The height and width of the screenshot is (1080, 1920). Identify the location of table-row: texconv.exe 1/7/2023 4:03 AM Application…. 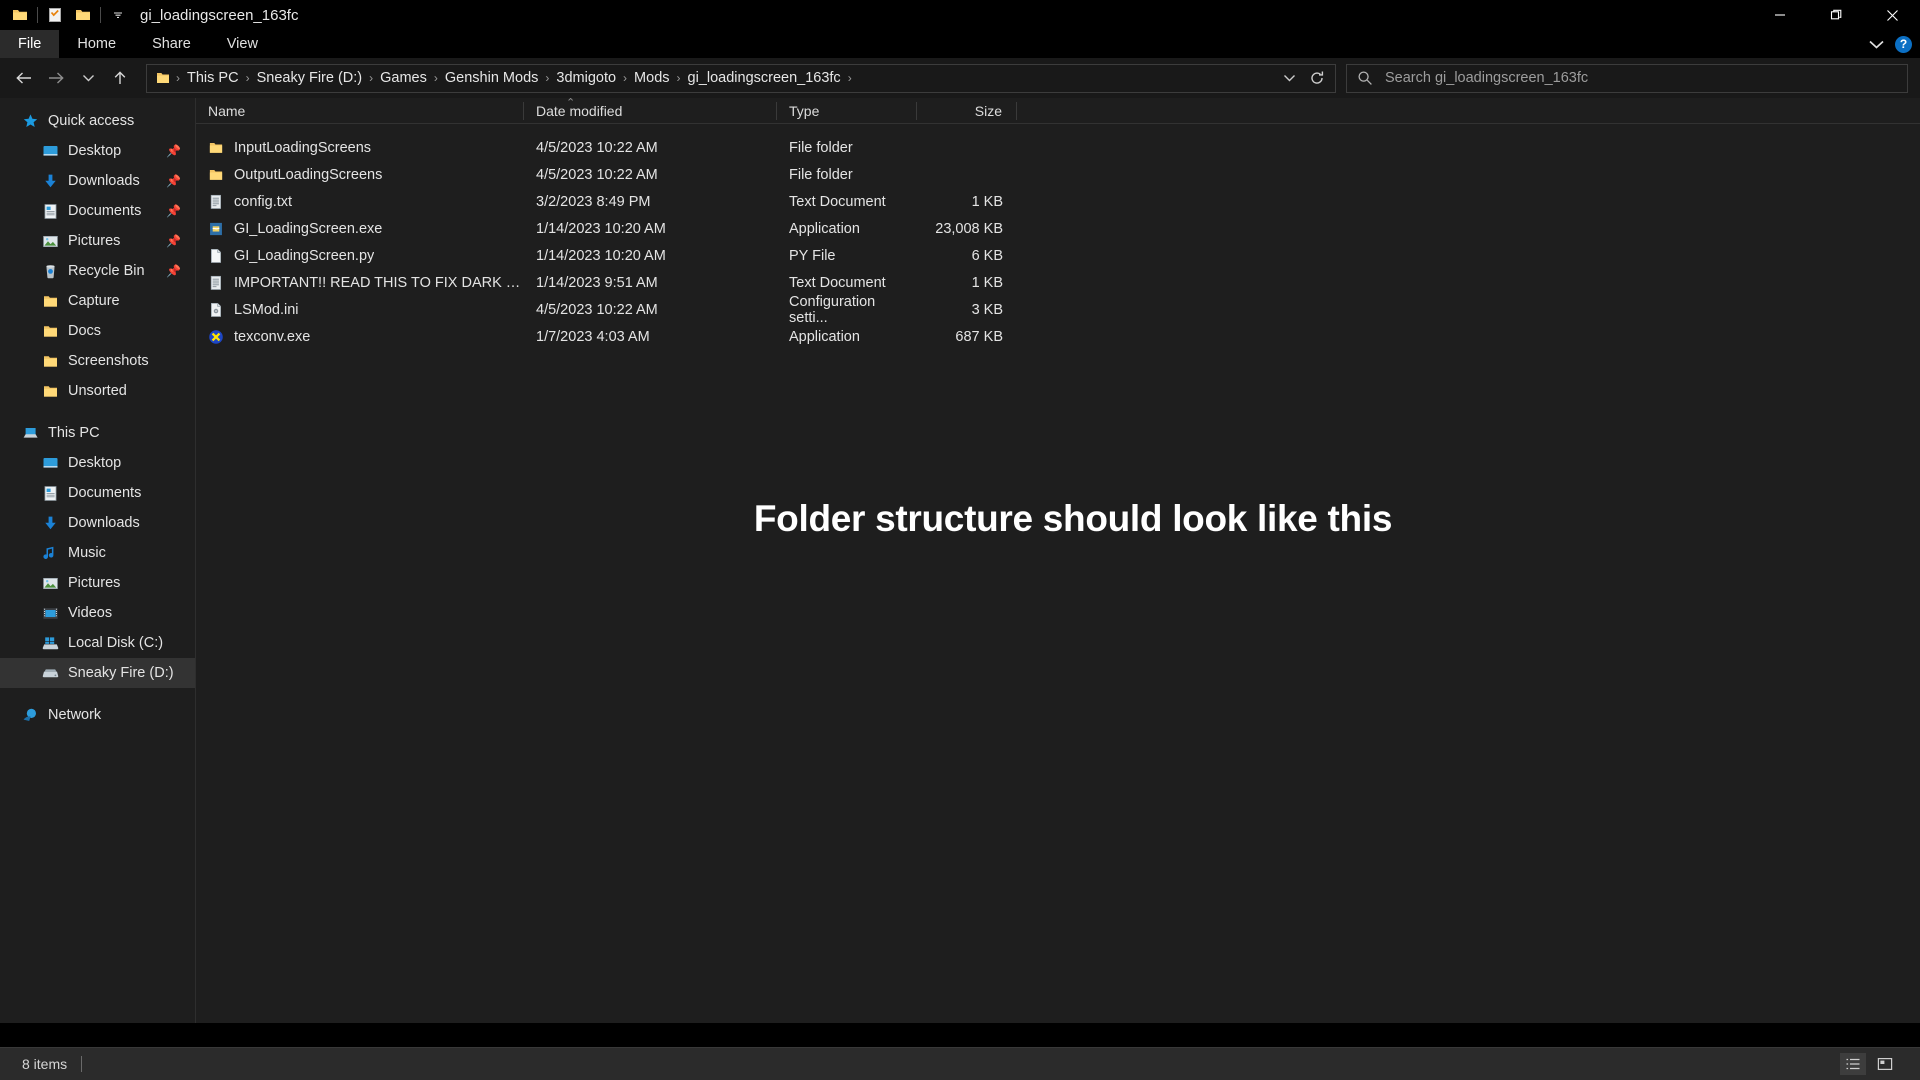
(1058, 336).